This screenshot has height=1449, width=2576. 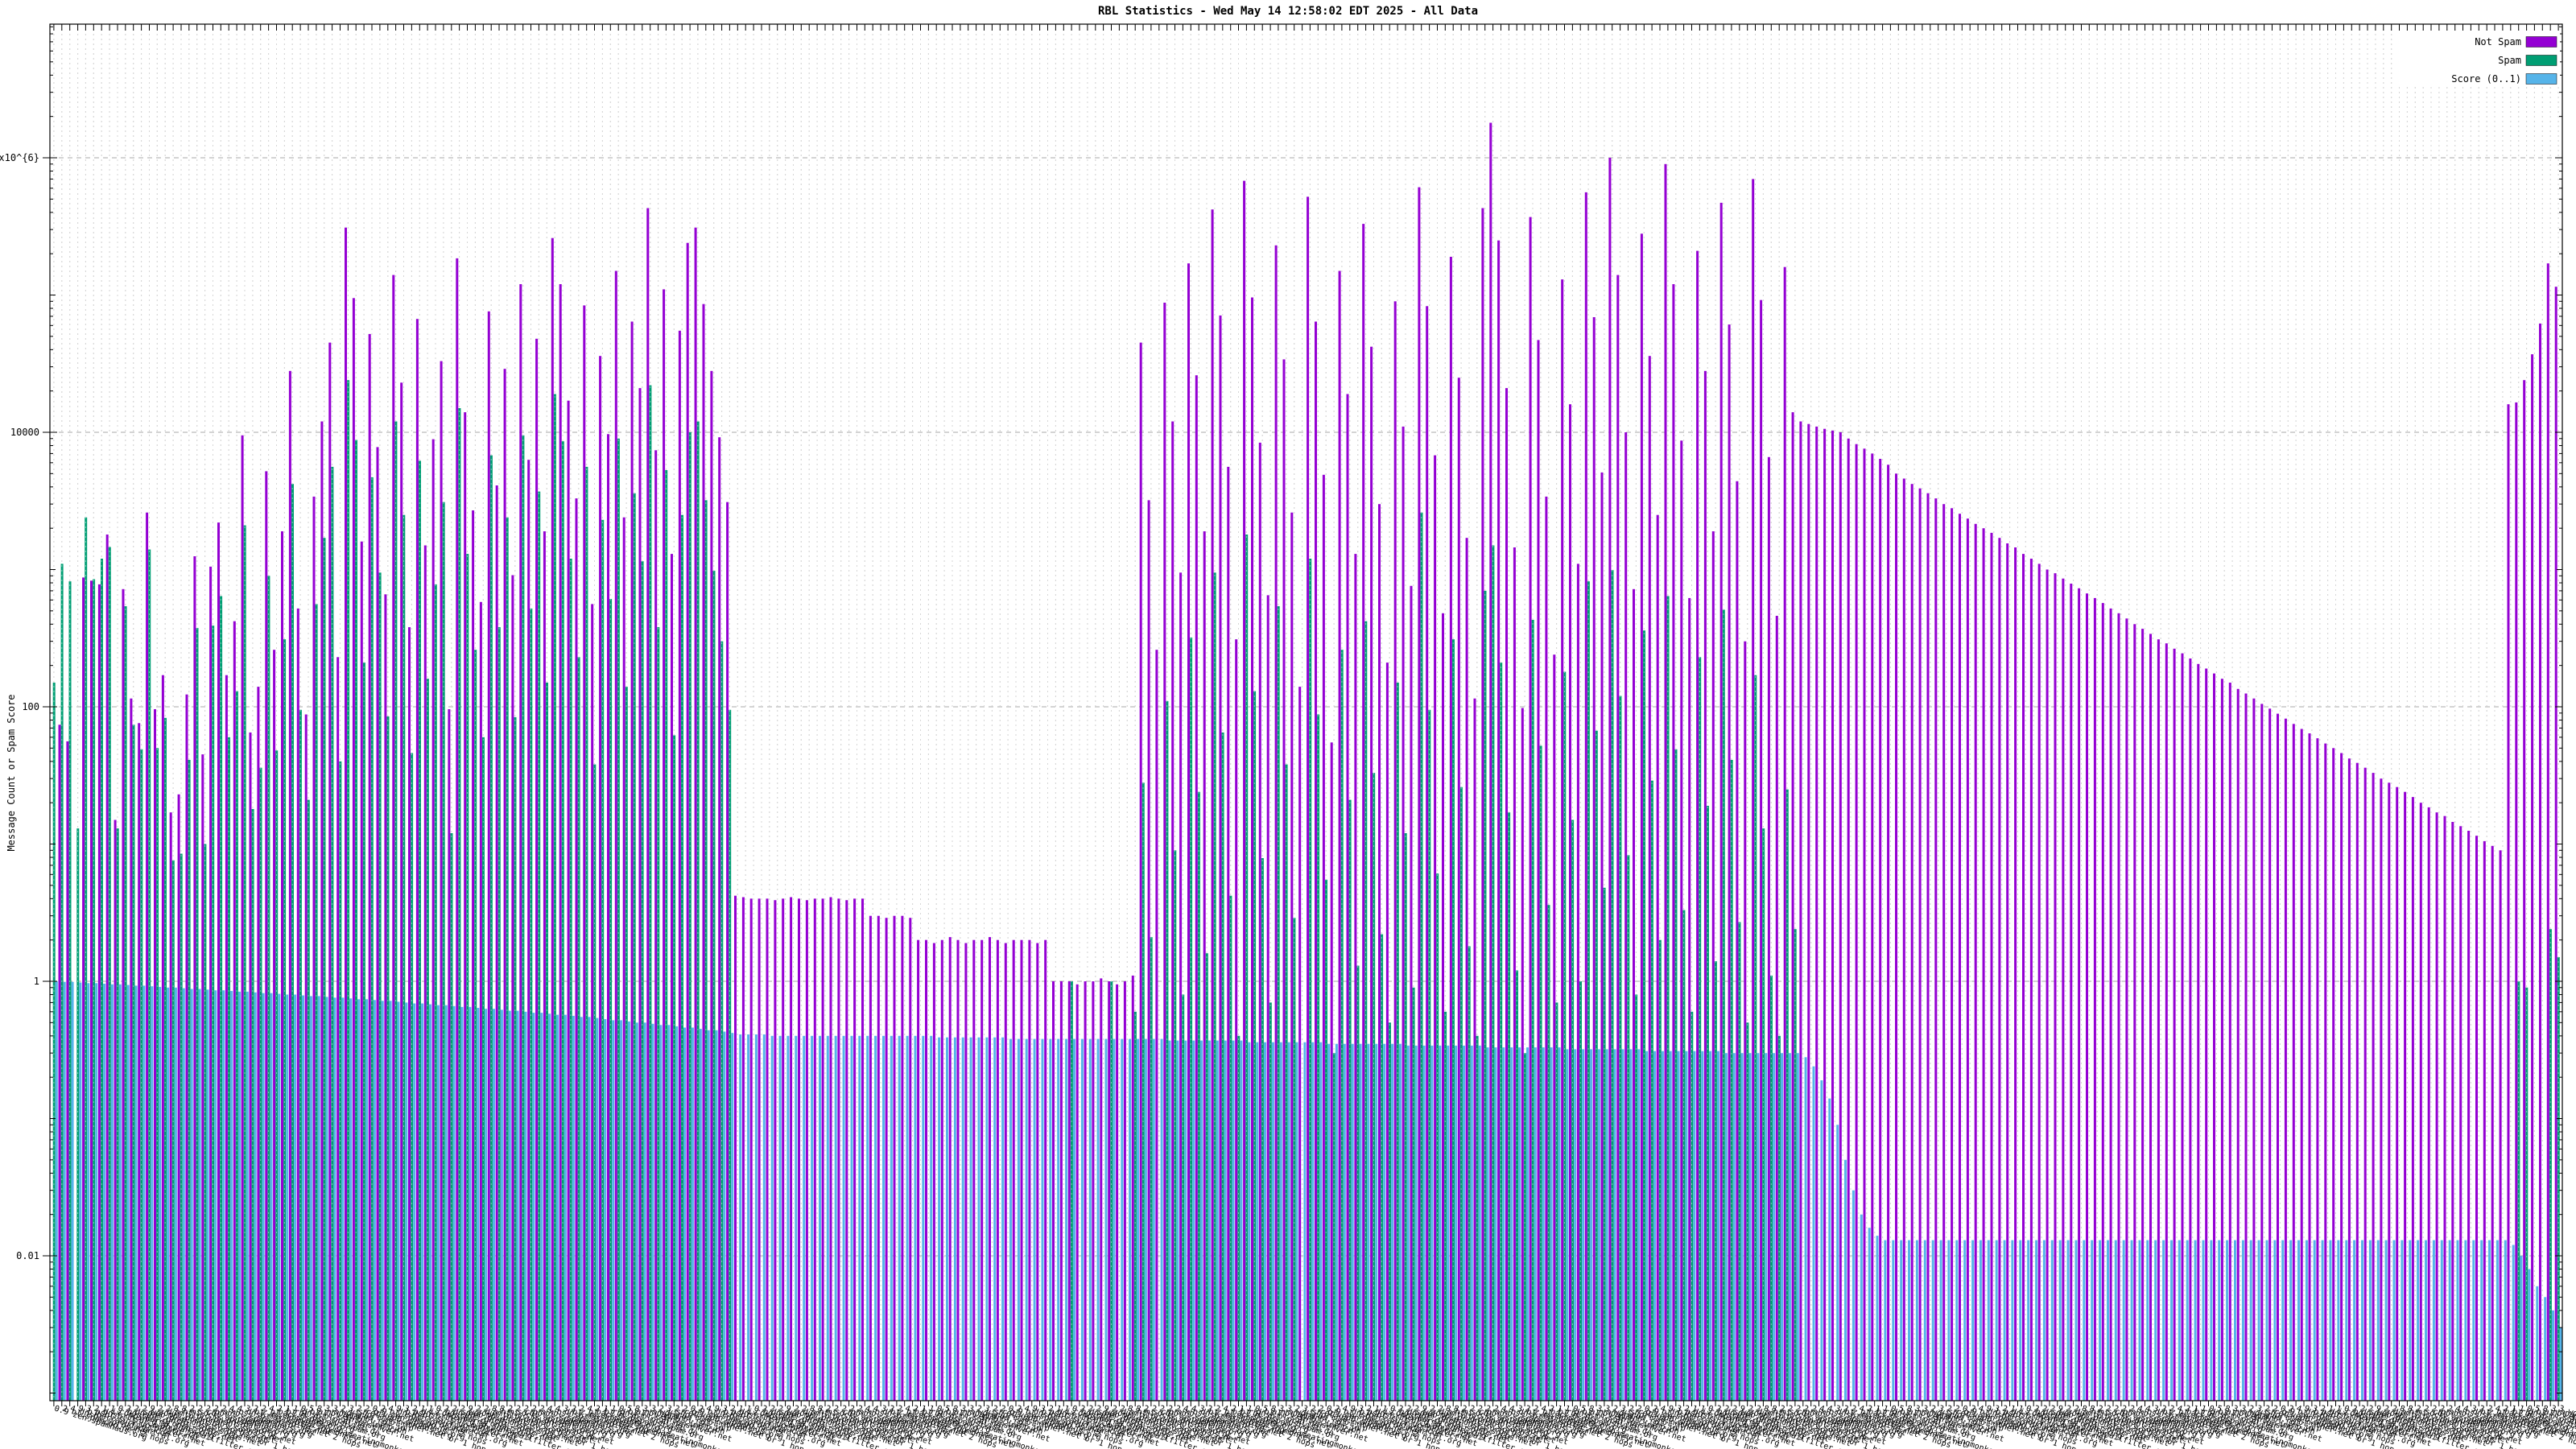 What do you see at coordinates (24, 432) in the screenshot?
I see `svg-text: 10000` at bounding box center [24, 432].